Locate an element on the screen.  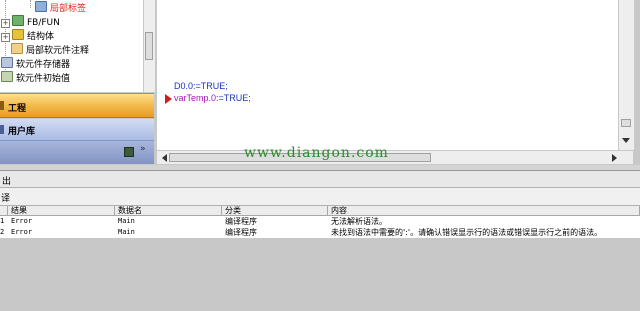
code-line-1: D0.0:=TRUE; is located at coordinates (201, 86).